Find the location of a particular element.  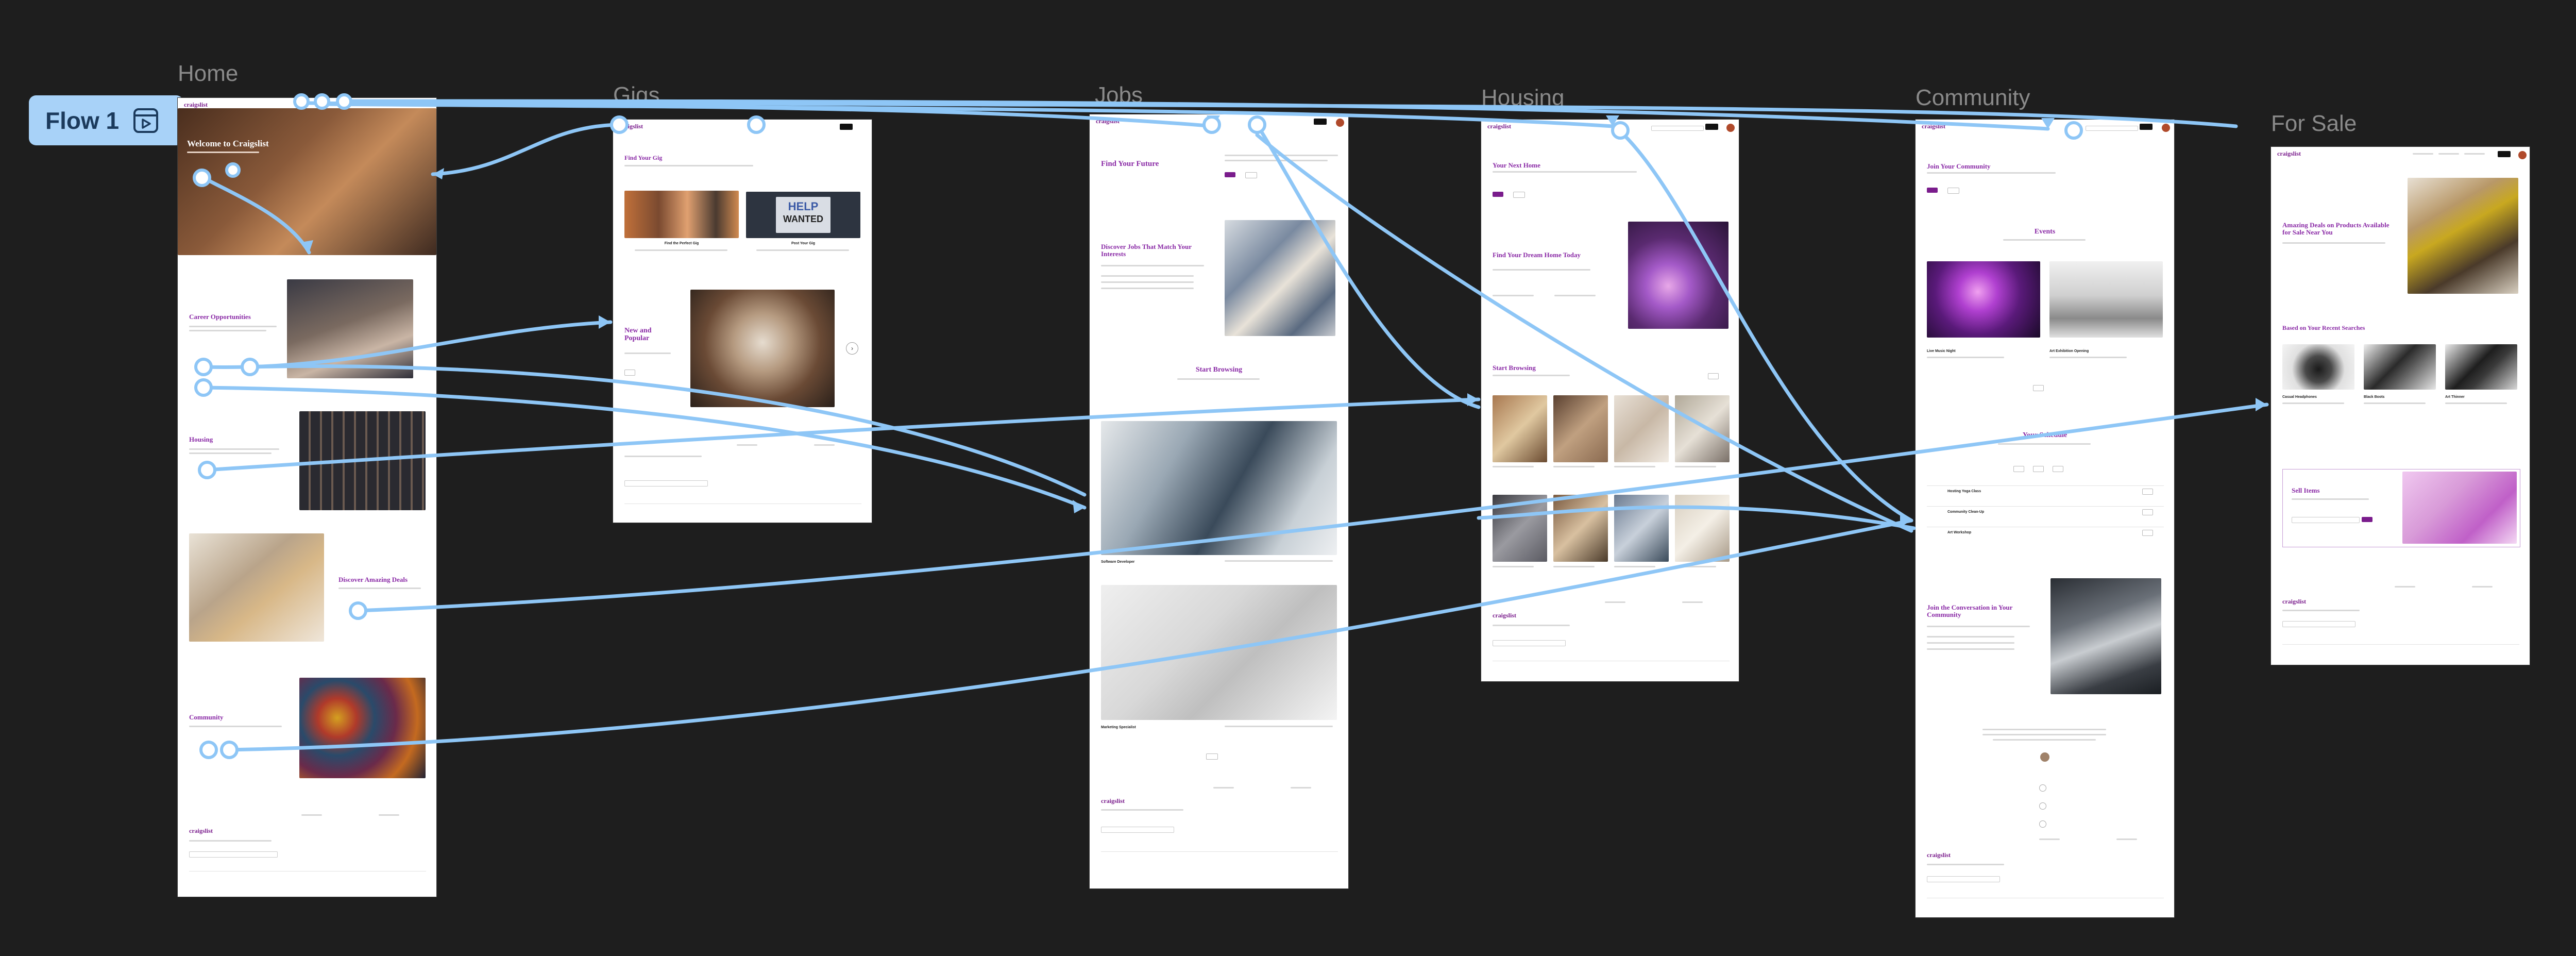

connector-jobs-to-community is located at coordinates (1584, 333).